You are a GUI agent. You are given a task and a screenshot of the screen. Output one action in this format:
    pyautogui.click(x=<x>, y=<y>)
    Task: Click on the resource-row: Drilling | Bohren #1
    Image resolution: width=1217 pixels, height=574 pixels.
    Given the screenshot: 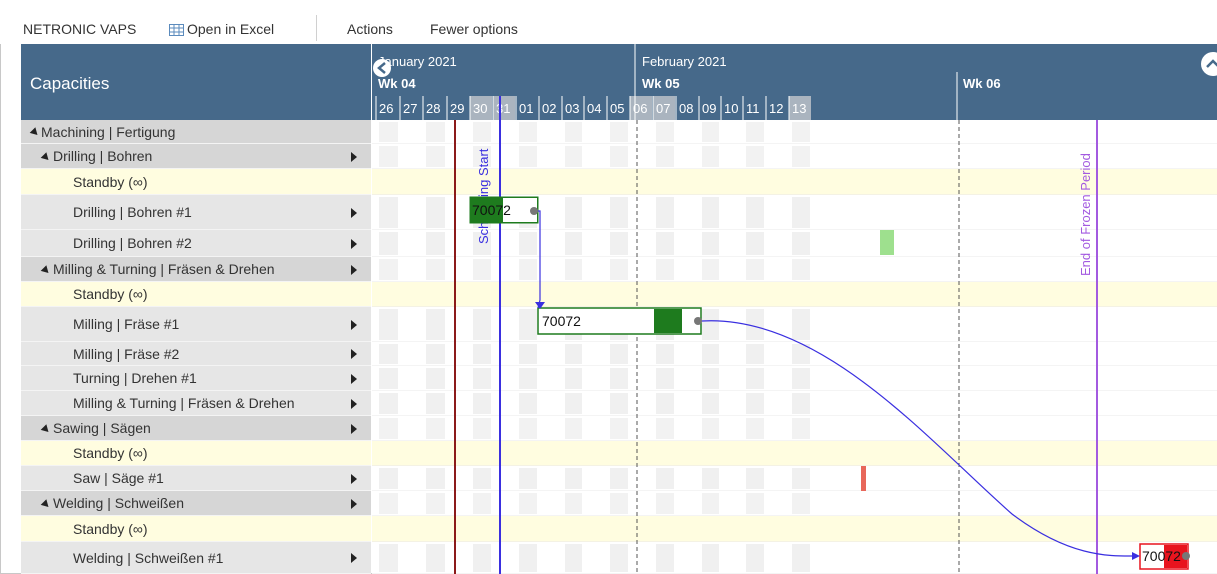 What is the action you would take?
    pyautogui.click(x=196, y=212)
    